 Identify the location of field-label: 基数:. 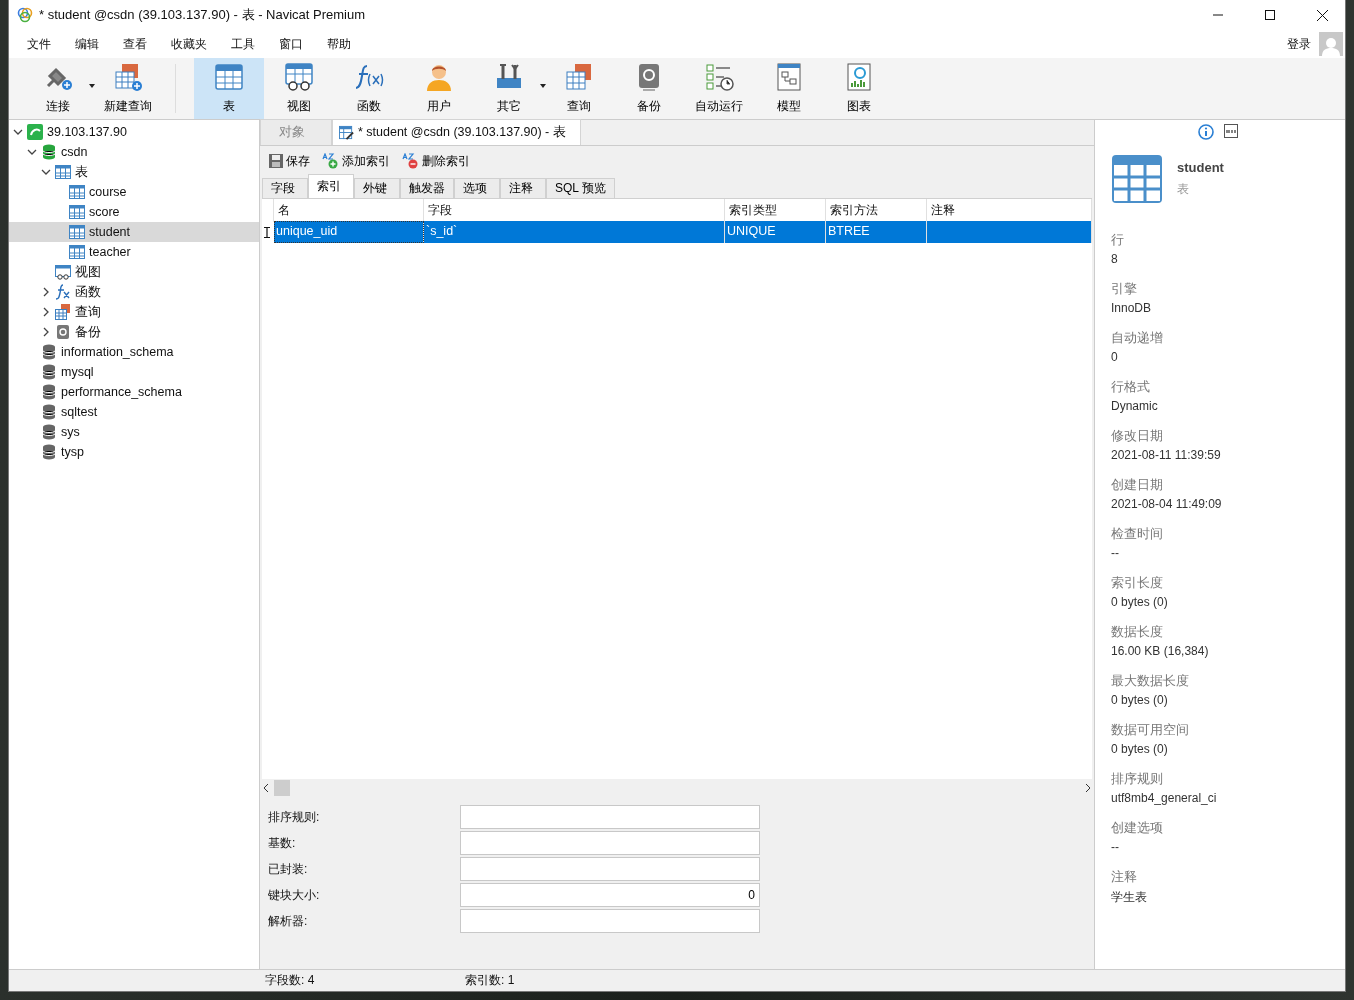
(282, 843).